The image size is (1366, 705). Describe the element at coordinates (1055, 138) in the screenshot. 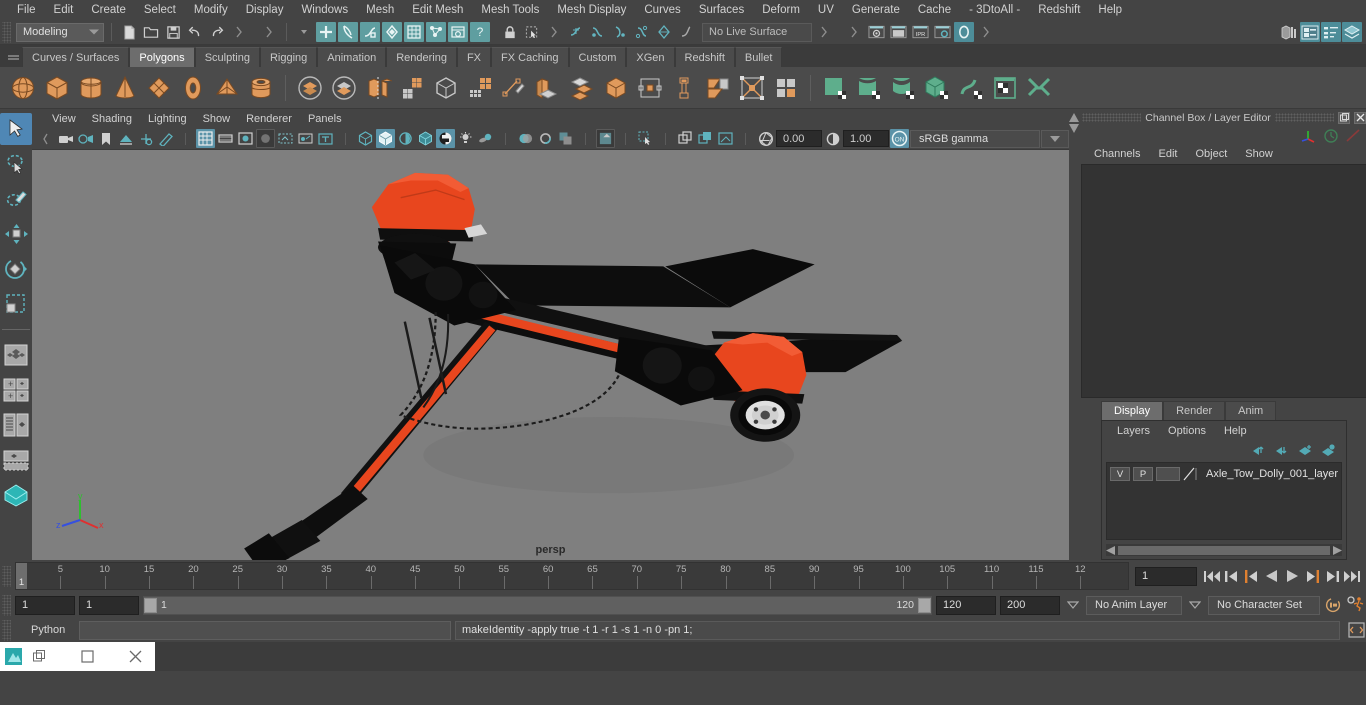

I see `color-space-dropdown-arrow` at that location.